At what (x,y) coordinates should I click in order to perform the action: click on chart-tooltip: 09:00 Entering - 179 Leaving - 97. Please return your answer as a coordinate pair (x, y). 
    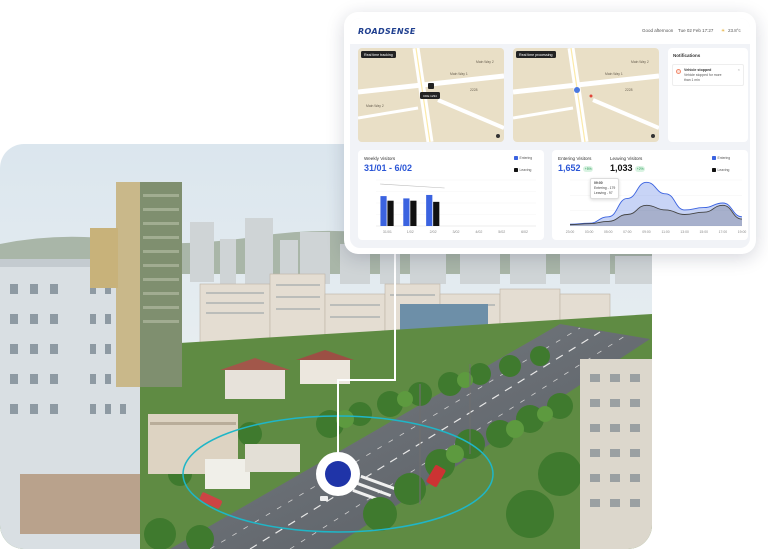
    Looking at the image, I should click on (605, 188).